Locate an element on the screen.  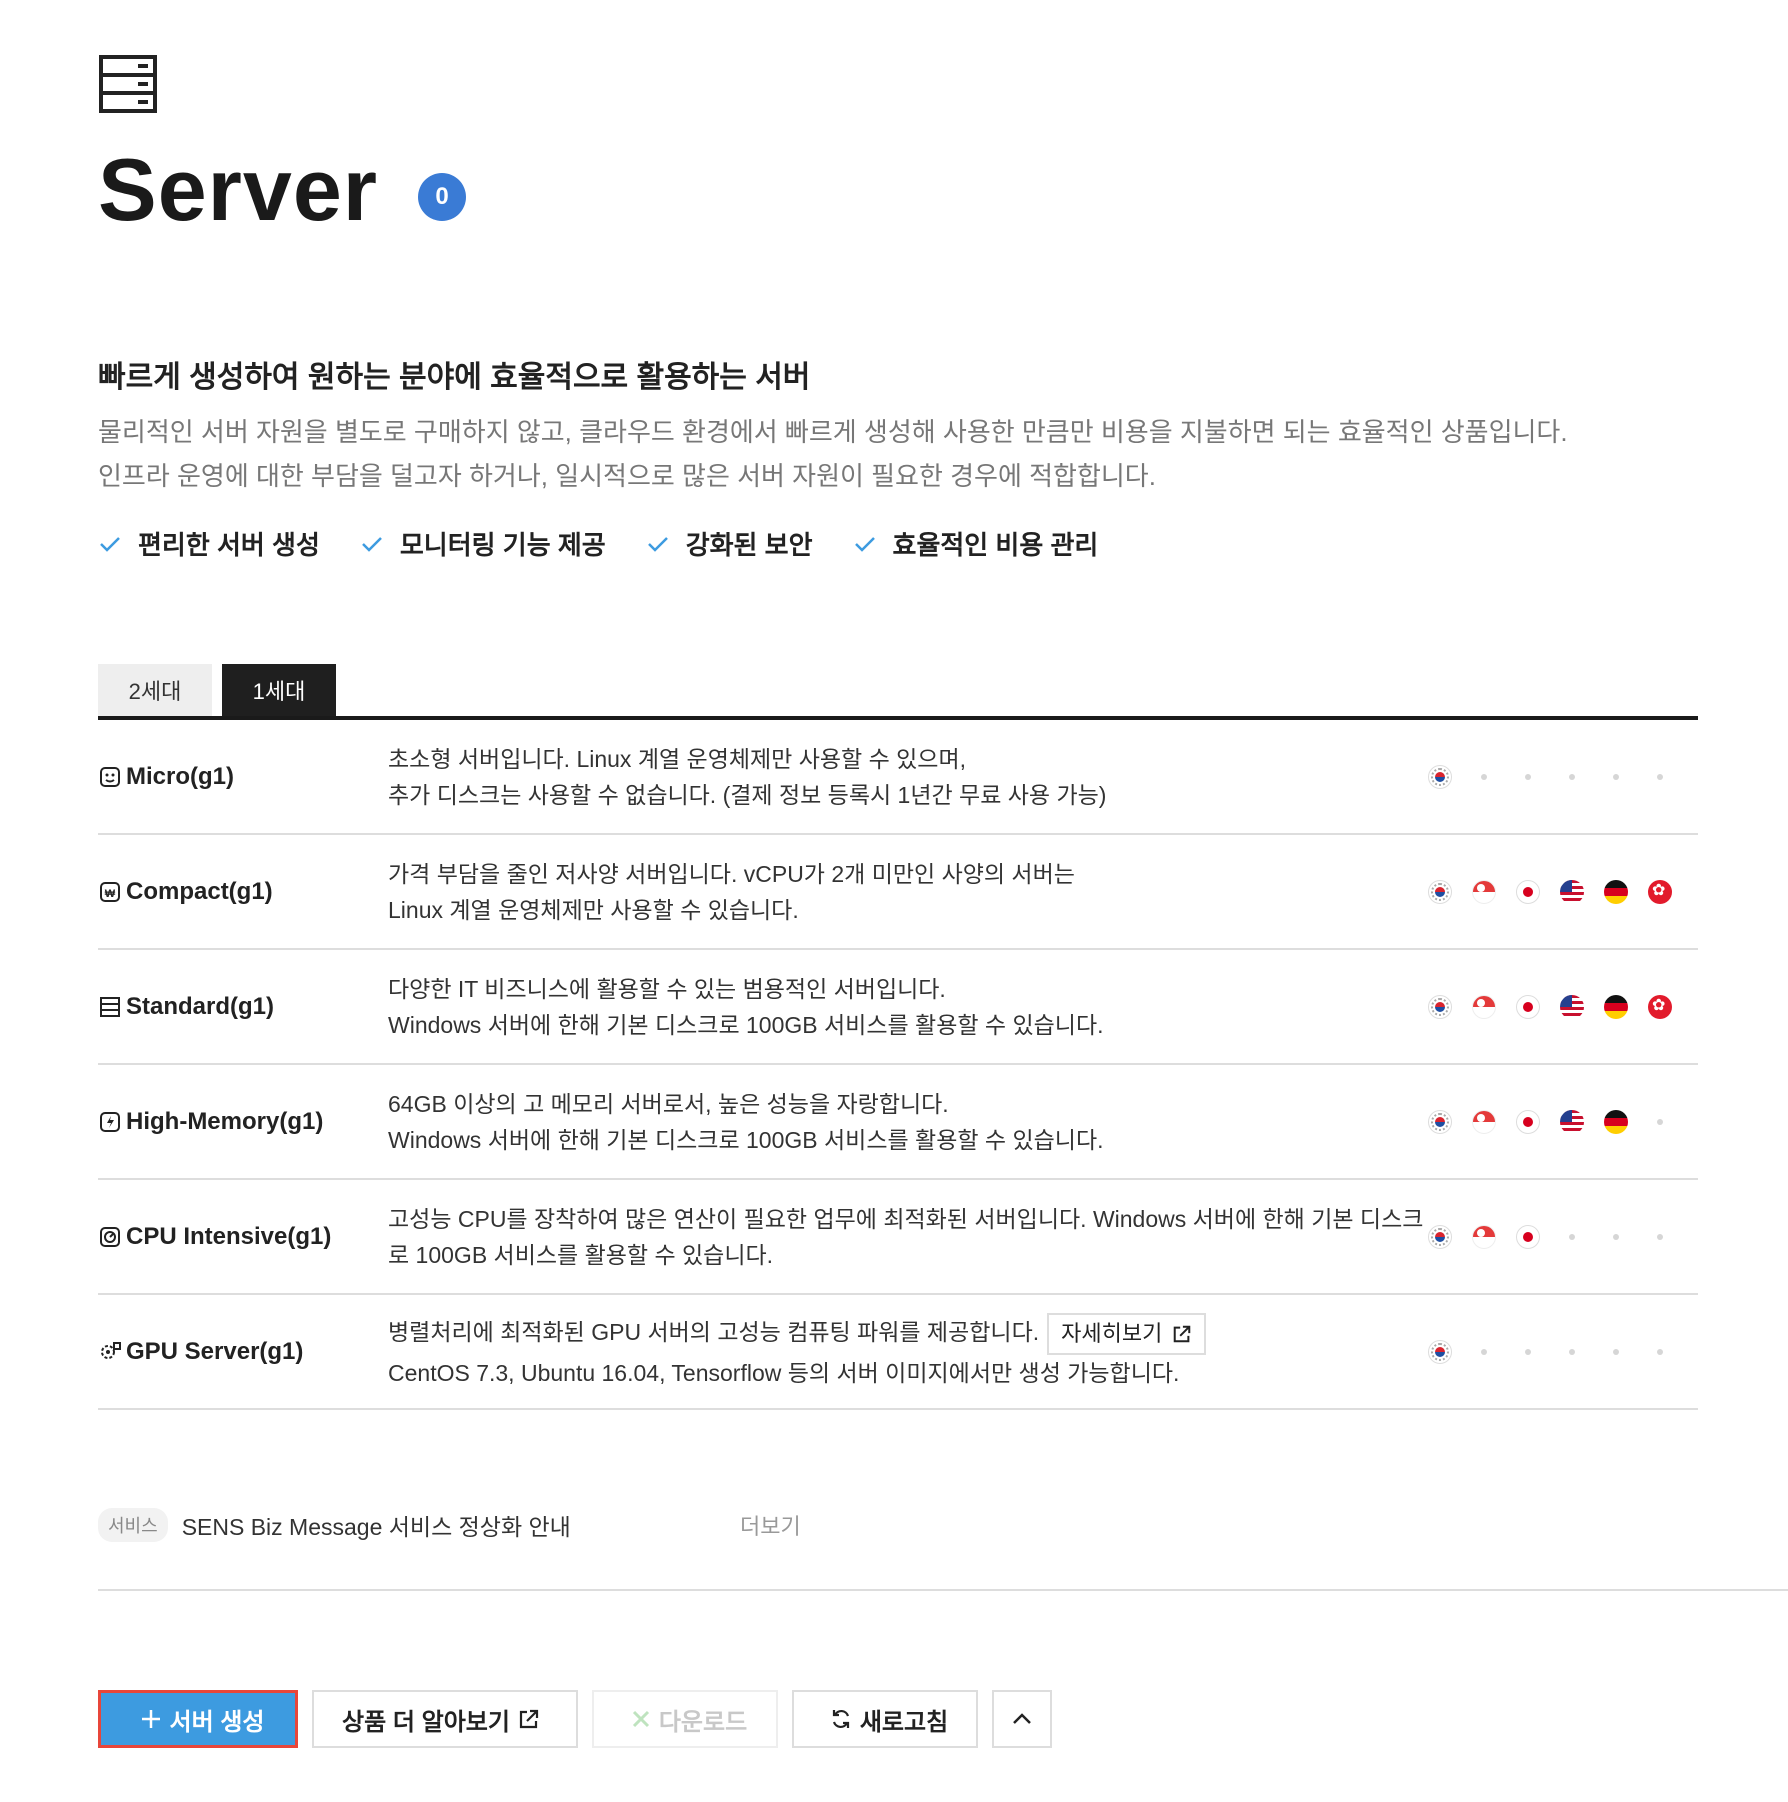
detail-view-button: 자세히보기 is located at coordinates (1127, 1333).